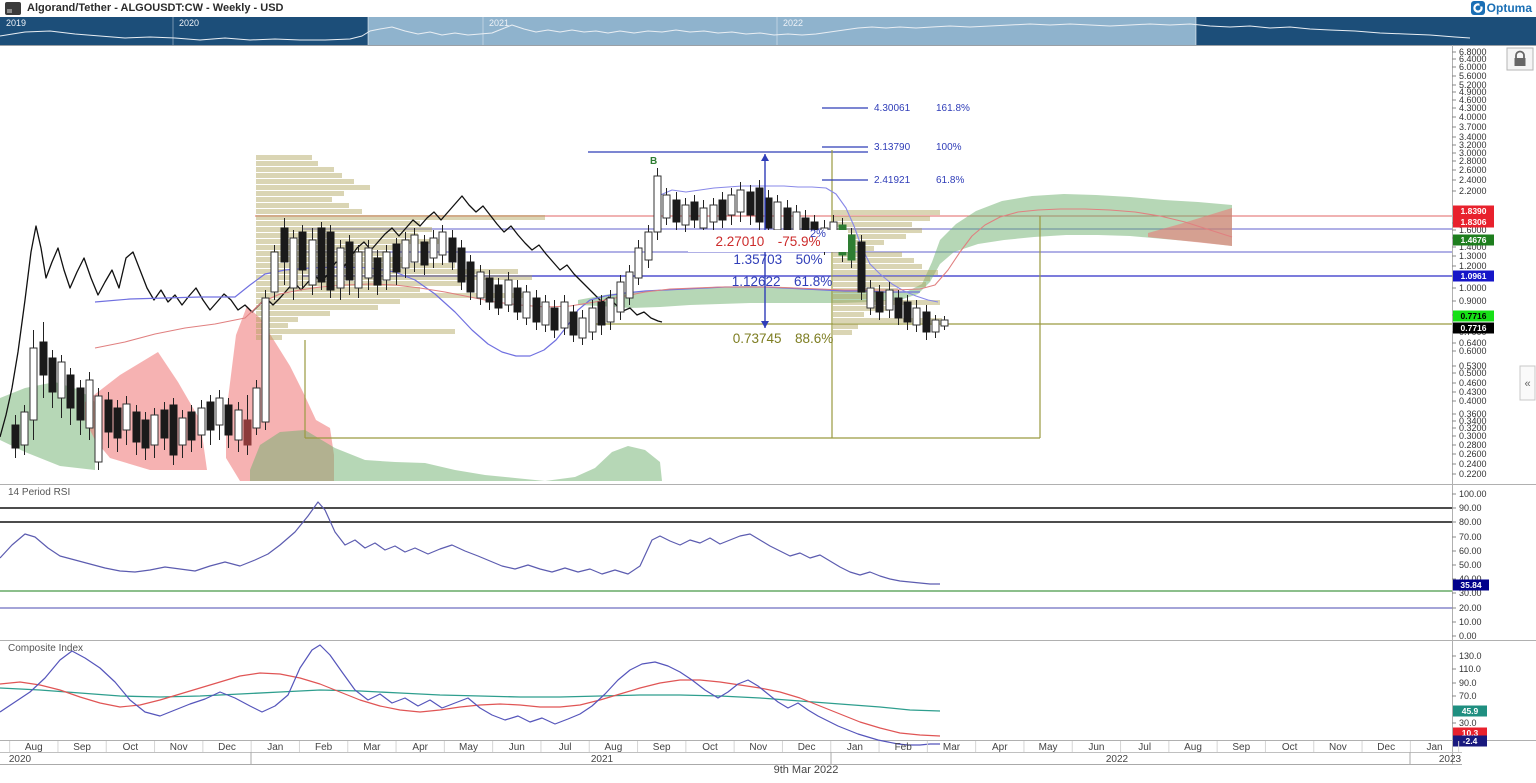 The image size is (1536, 783). What do you see at coordinates (768, 31) in the screenshot?
I see `range-navigator: 2019 2020 2021 2022` at bounding box center [768, 31].